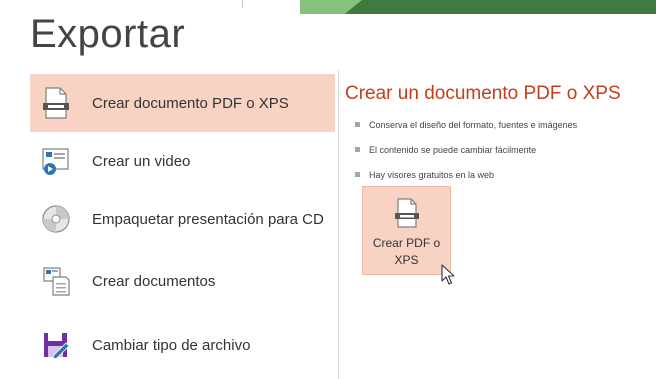 The width and height of the screenshot is (656, 379). I want to click on video-icon, so click(56, 161).